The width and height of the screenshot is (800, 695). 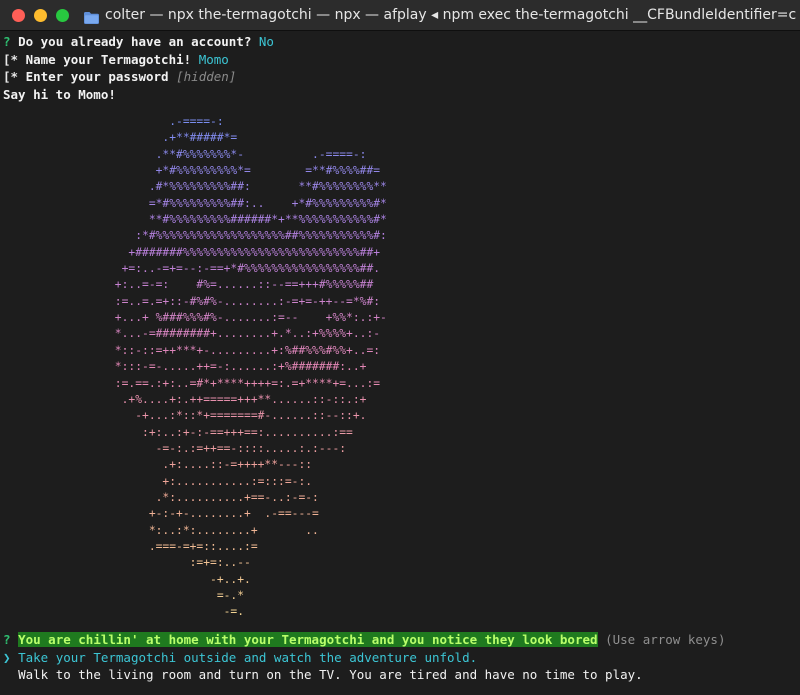 What do you see at coordinates (210, 448) in the screenshot?
I see `ascii-art-line: -=-:.:=++==-::::.....:.:---:` at bounding box center [210, 448].